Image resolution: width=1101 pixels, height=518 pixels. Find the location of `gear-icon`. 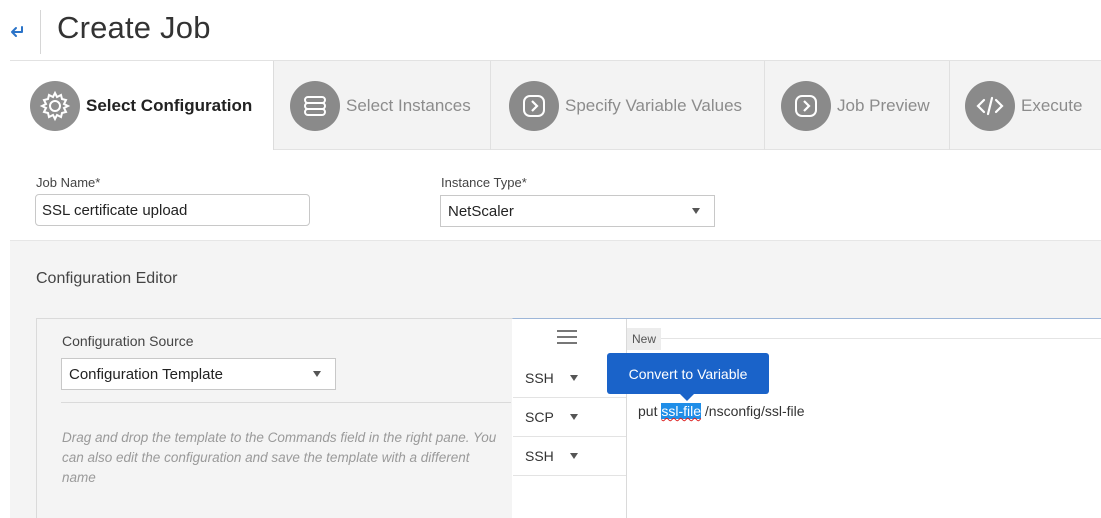

gear-icon is located at coordinates (55, 105).